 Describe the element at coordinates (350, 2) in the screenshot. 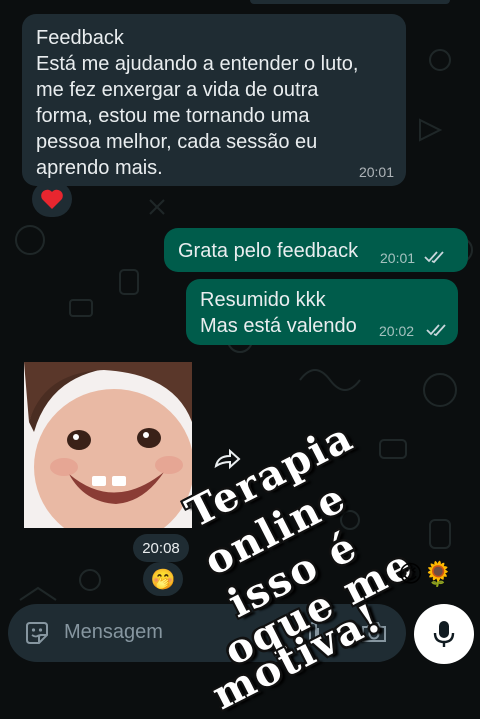

I see `previous-message-edge` at that location.